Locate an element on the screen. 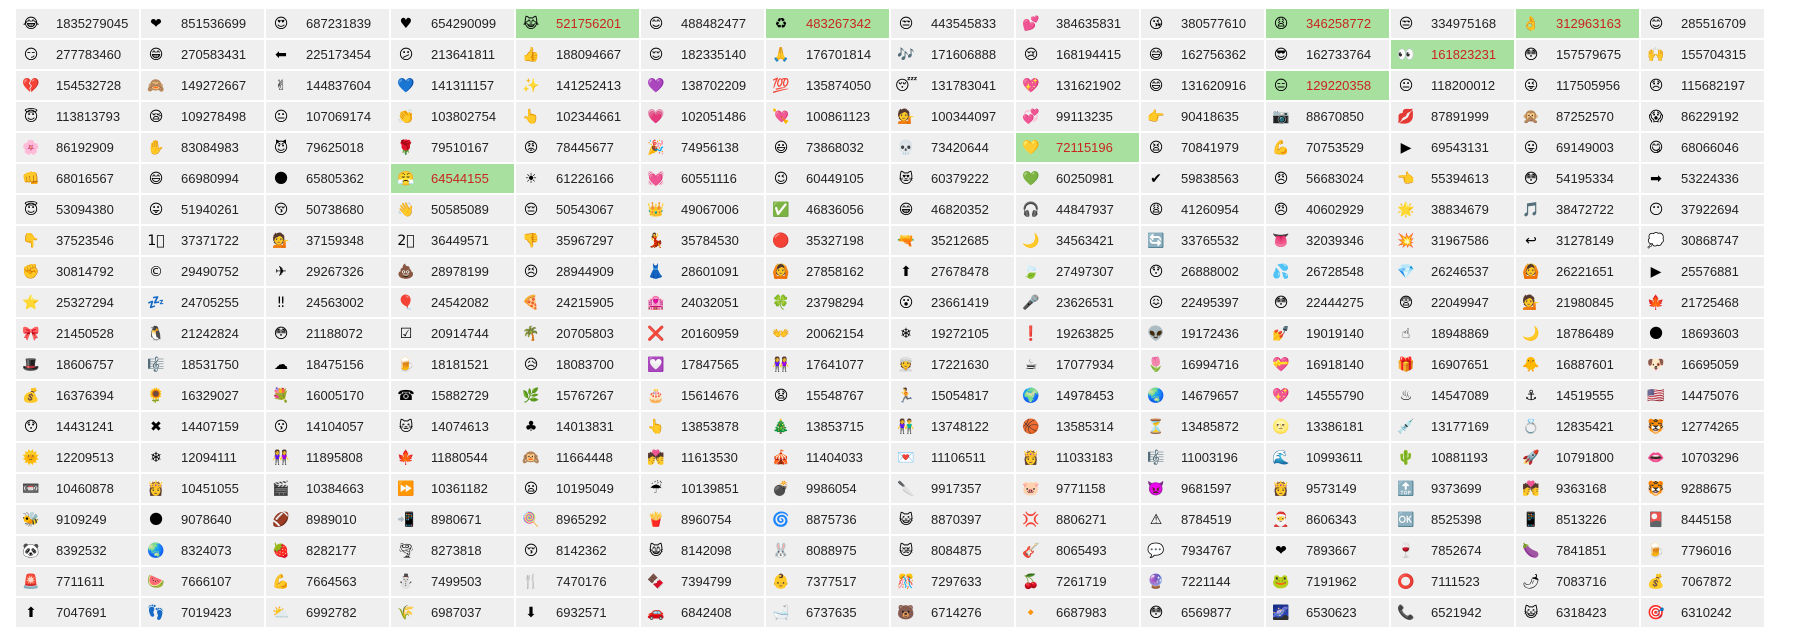 The height and width of the screenshot is (628, 1798). emoji-cell: 🌶 7083716 is located at coordinates (1577, 581).